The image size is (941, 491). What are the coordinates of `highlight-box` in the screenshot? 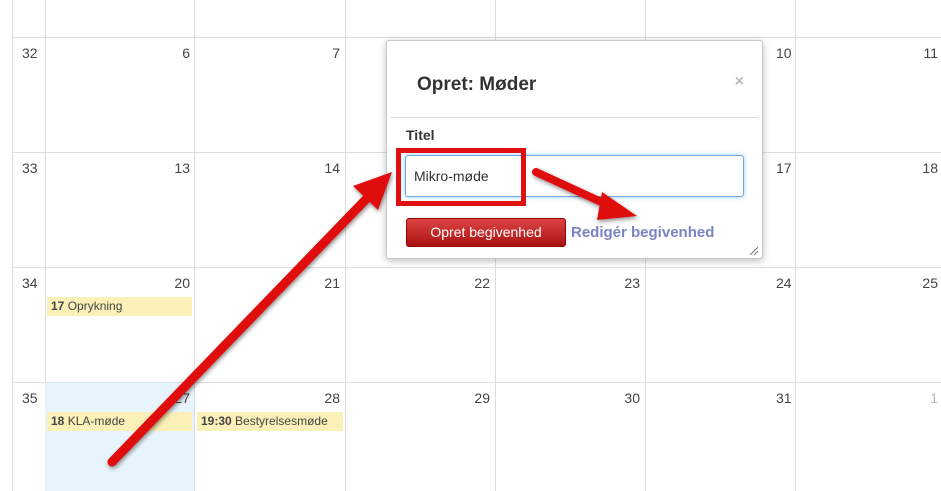 It's located at (461, 177).